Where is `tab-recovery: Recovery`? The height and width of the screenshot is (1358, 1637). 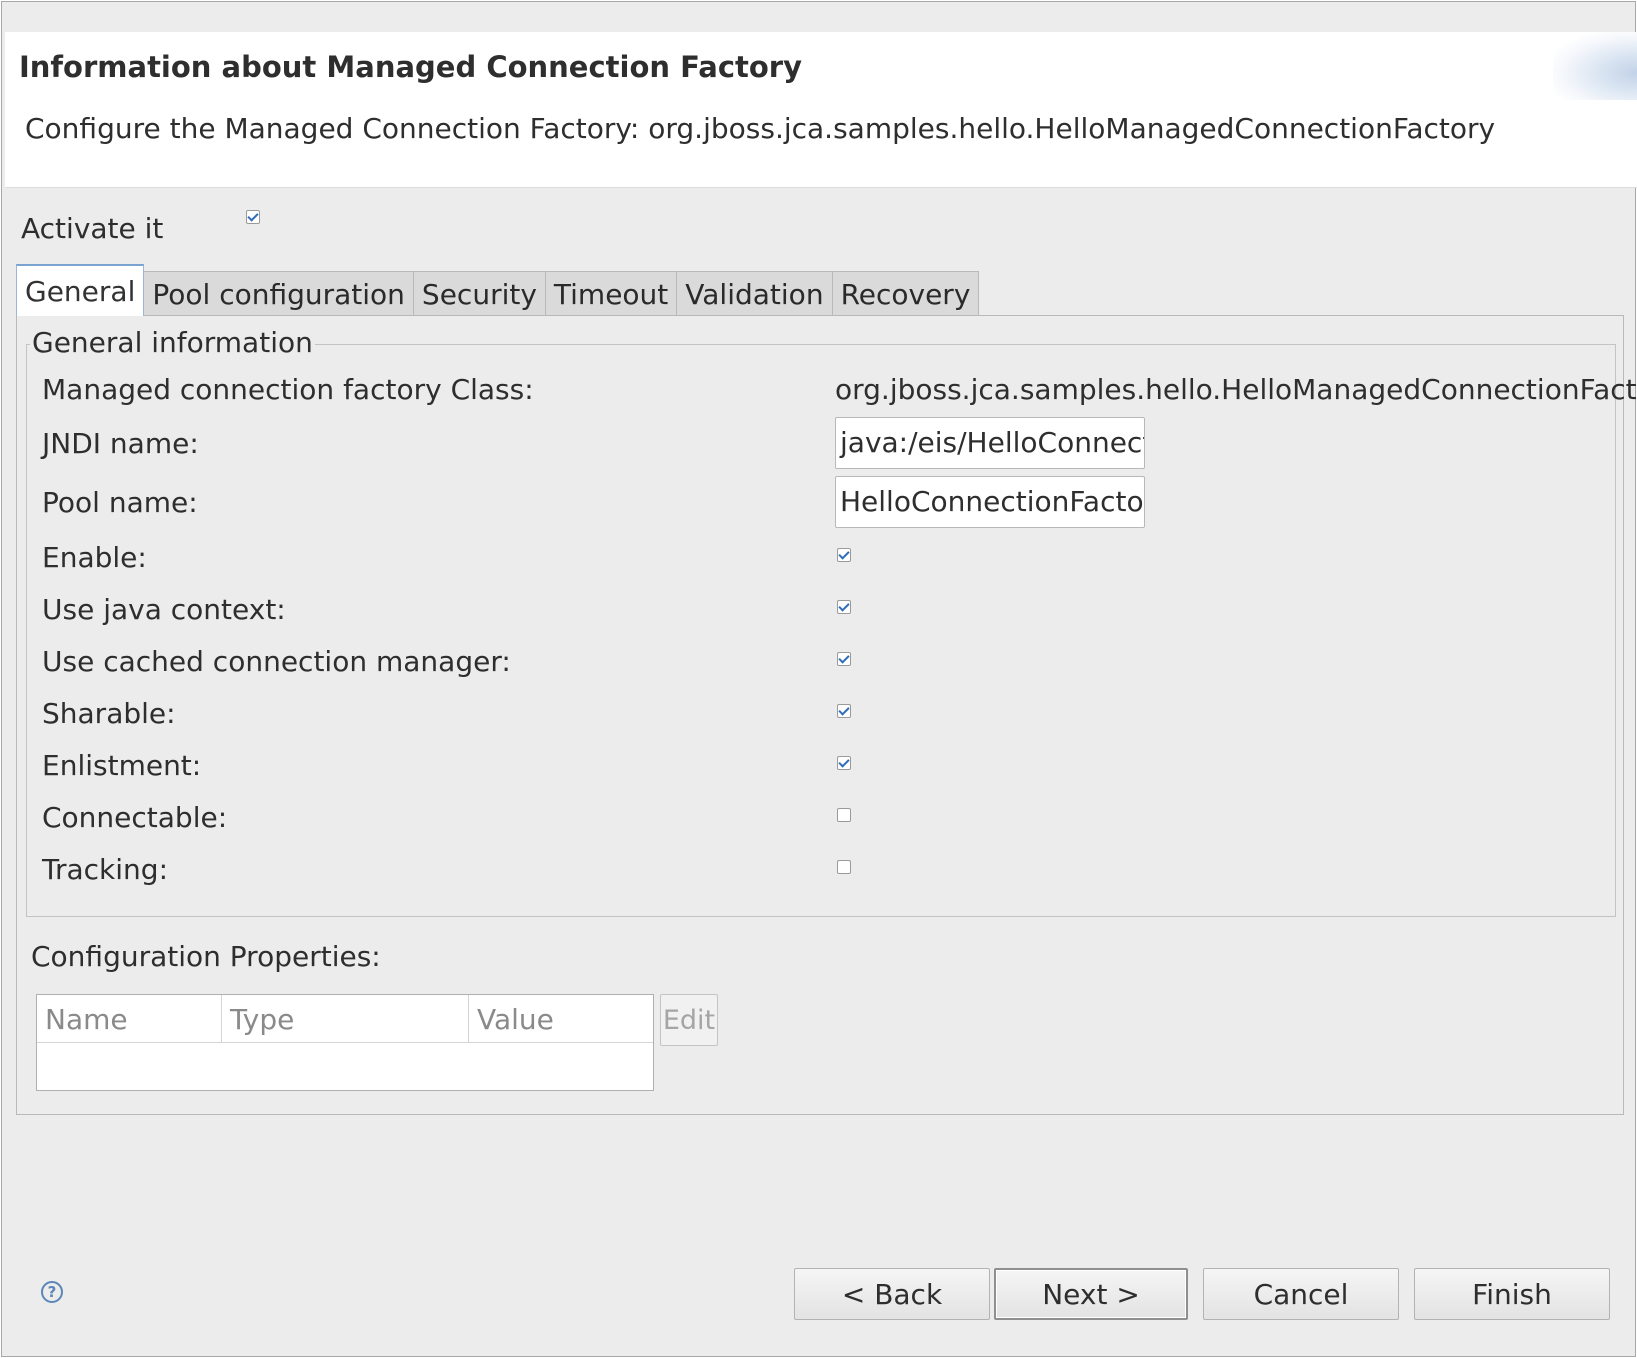 tab-recovery: Recovery is located at coordinates (905, 293).